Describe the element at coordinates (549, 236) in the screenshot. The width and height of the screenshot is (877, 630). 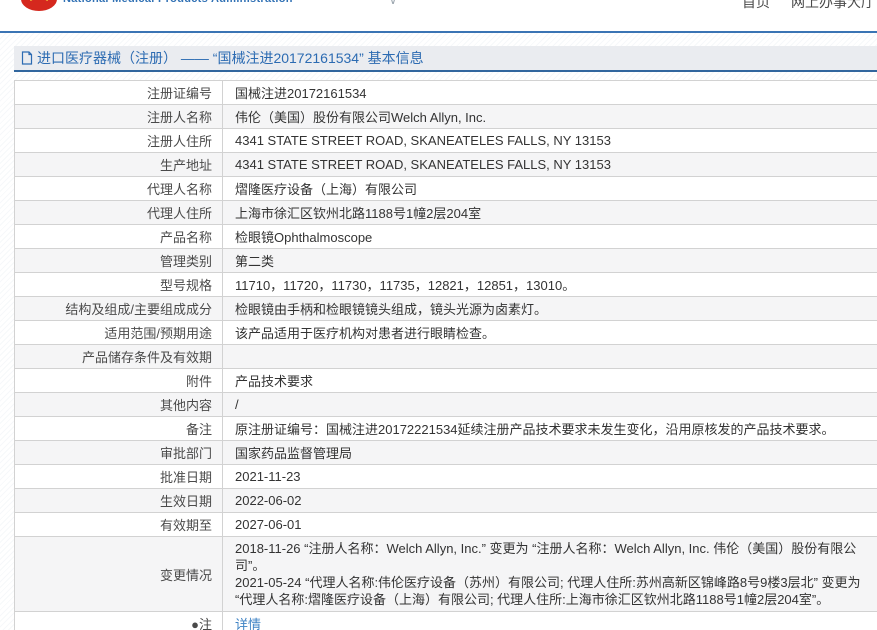
I see `row-value: 检眼镜Ophthalmoscope` at that location.